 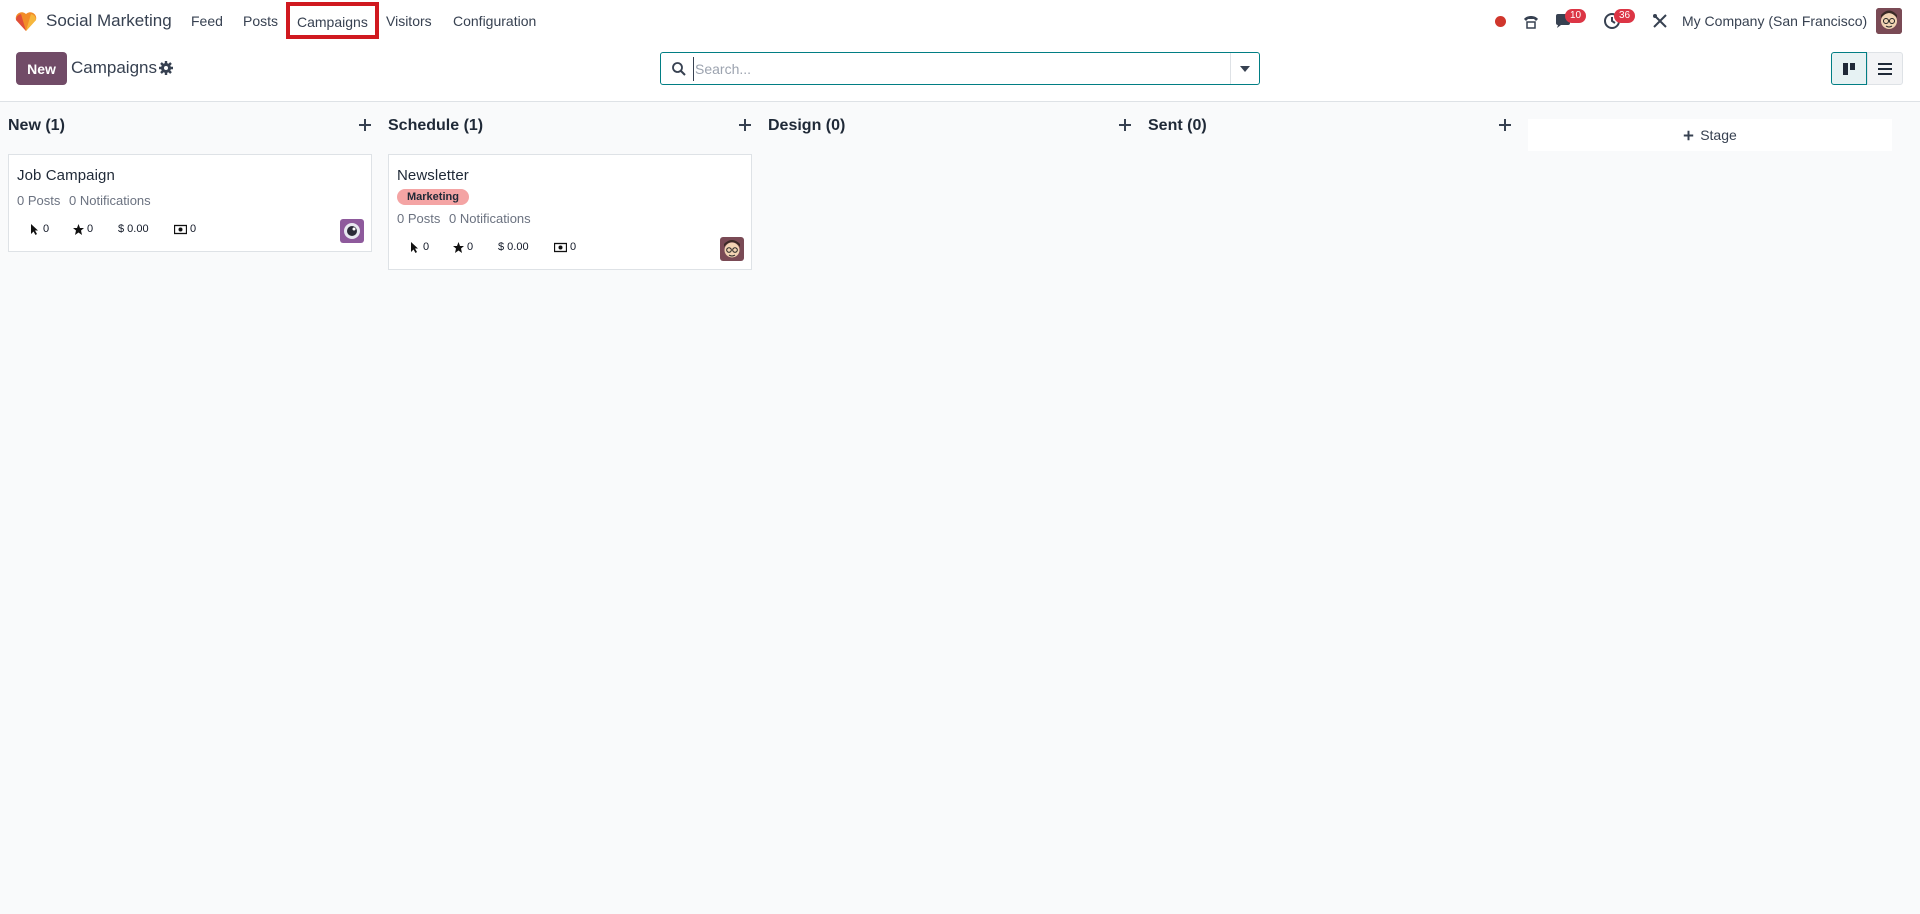 I want to click on caret-down-icon, so click(x=1245, y=68).